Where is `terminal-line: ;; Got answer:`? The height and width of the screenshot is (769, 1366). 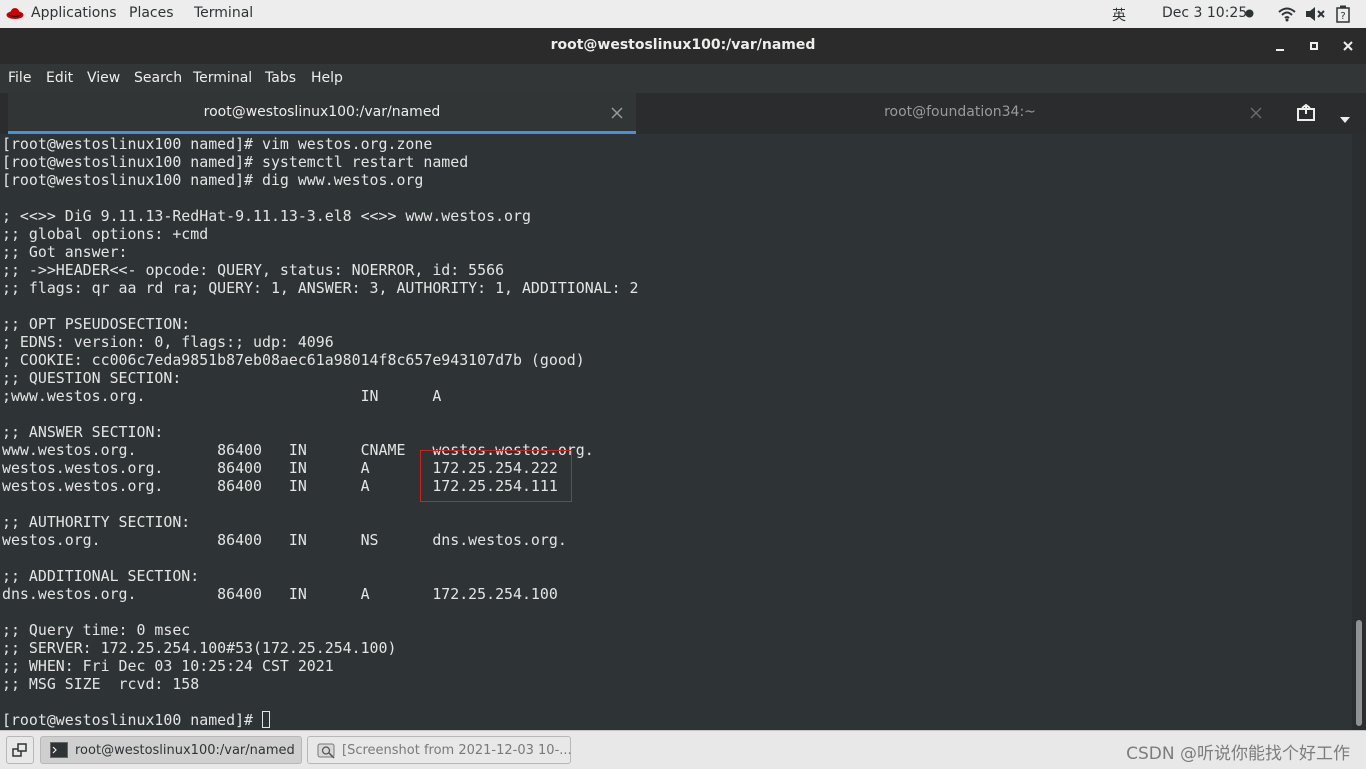
terminal-line: ;; Got answer: is located at coordinates (65, 252).